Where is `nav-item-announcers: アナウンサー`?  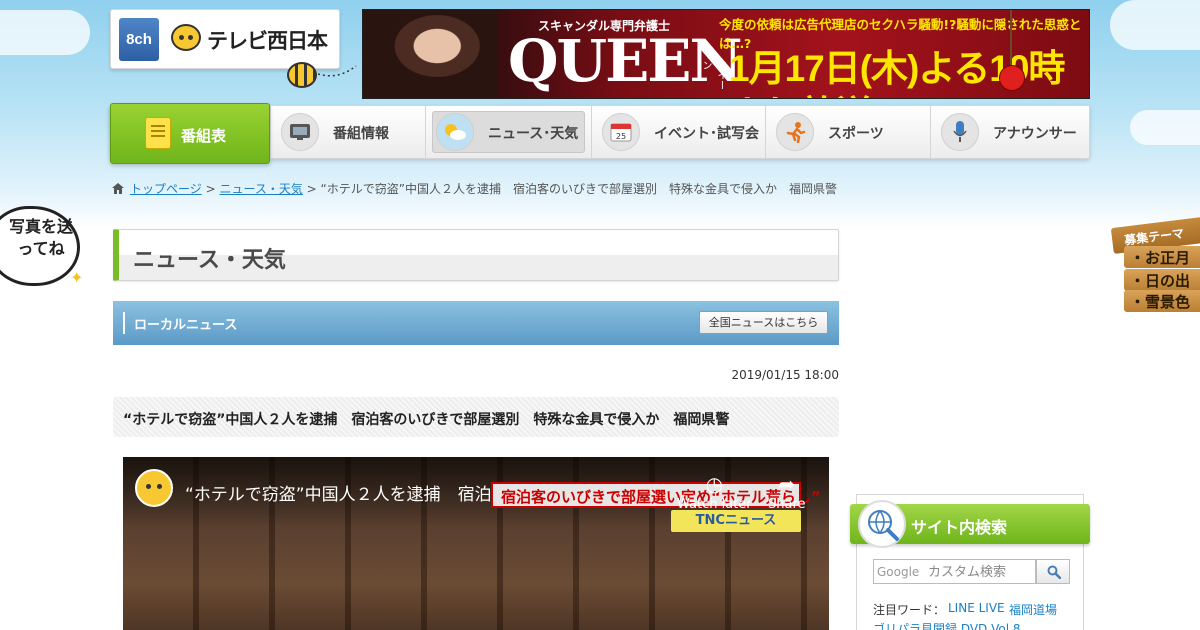
nav-item-announcers: アナウンサー is located at coordinates (1010, 132).